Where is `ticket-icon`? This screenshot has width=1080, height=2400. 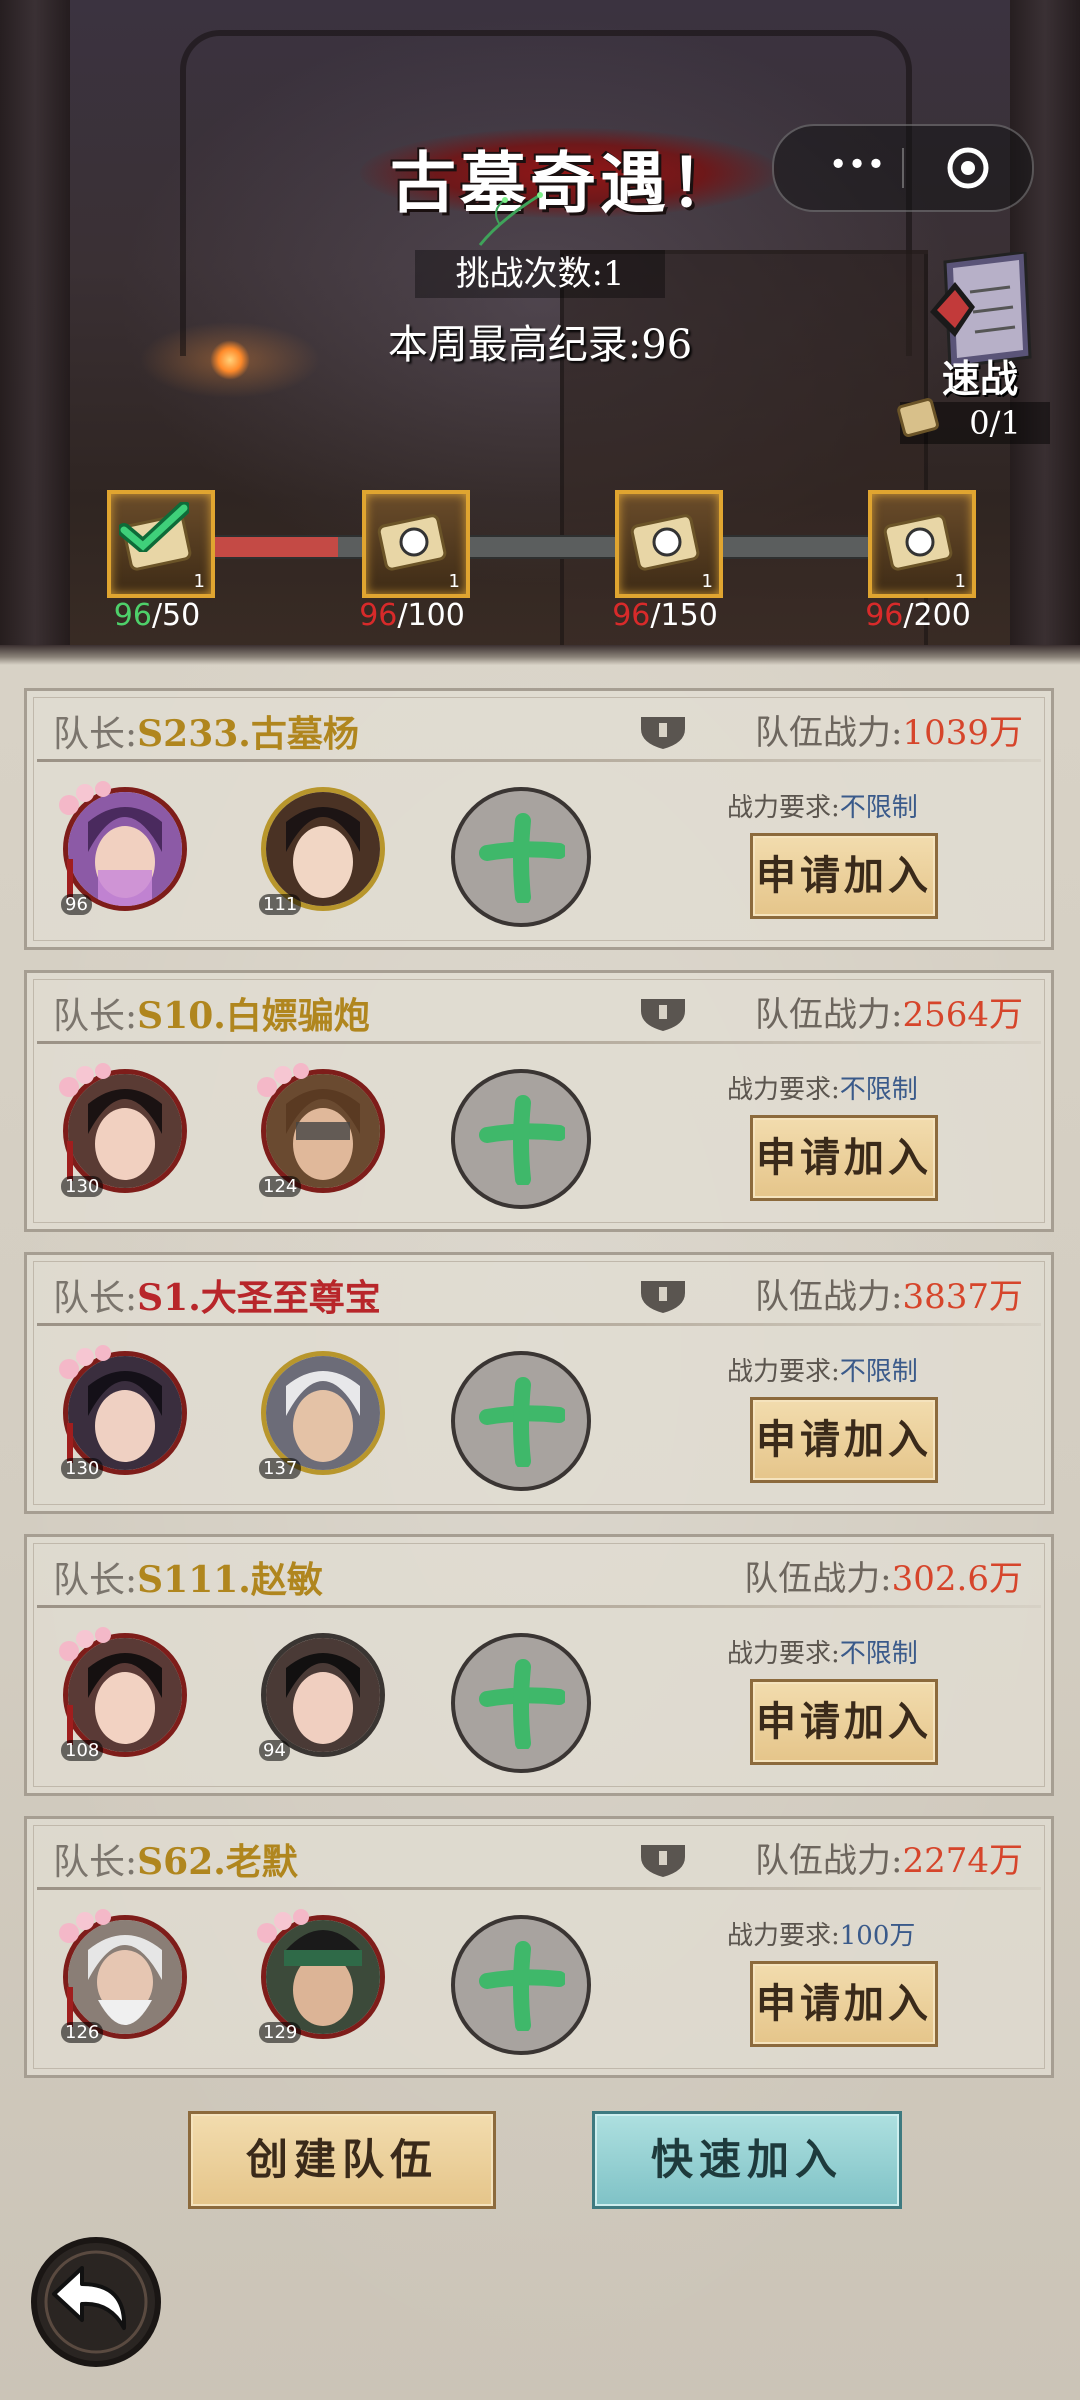
ticket-icon is located at coordinates (918, 418).